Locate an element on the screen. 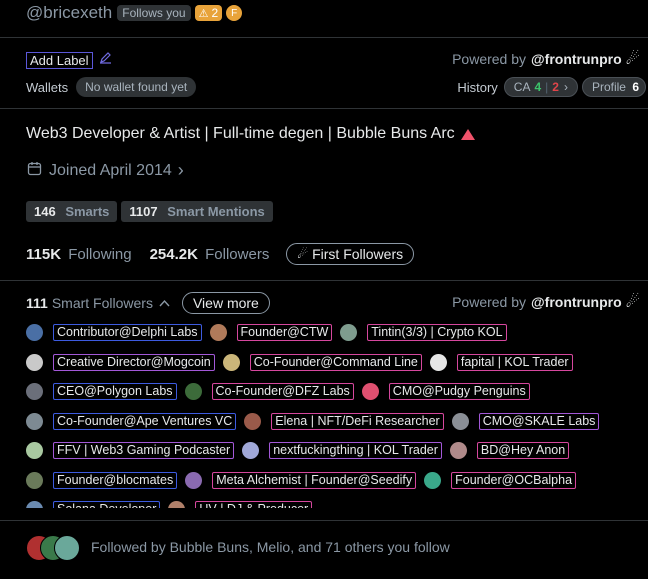  smart-follower-label: Founder@blocmates is located at coordinates (115, 480).